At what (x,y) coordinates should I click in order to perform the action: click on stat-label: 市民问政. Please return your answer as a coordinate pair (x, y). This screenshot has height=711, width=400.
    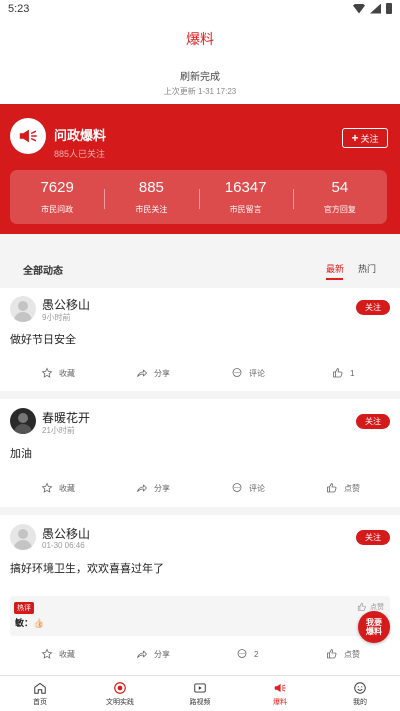
    Looking at the image, I should click on (57, 209).